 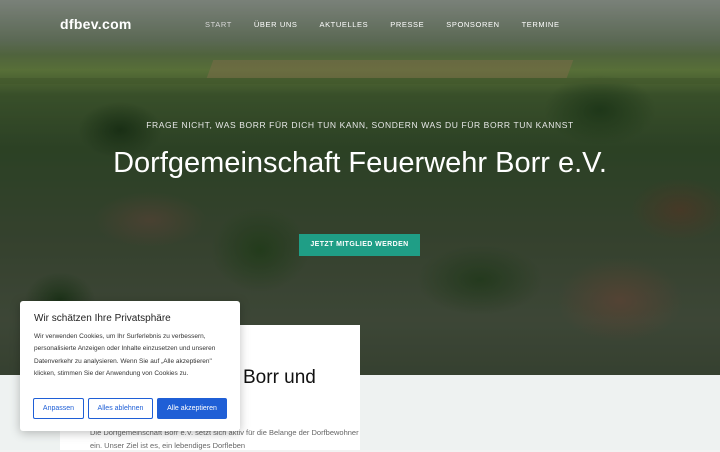 What do you see at coordinates (102, 318) in the screenshot?
I see `cookie-title: Wir schätzen Ihre Privatsphäre` at bounding box center [102, 318].